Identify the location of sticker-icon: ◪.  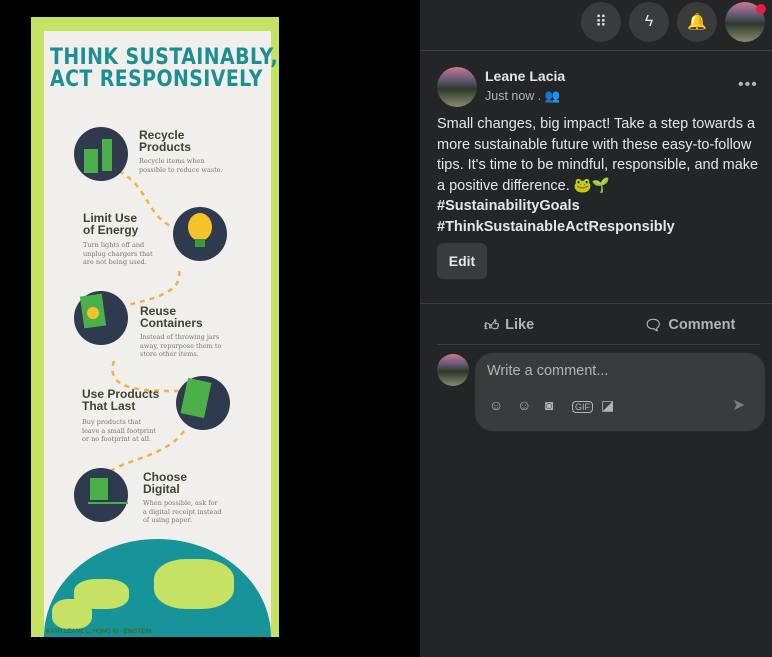
(607, 405).